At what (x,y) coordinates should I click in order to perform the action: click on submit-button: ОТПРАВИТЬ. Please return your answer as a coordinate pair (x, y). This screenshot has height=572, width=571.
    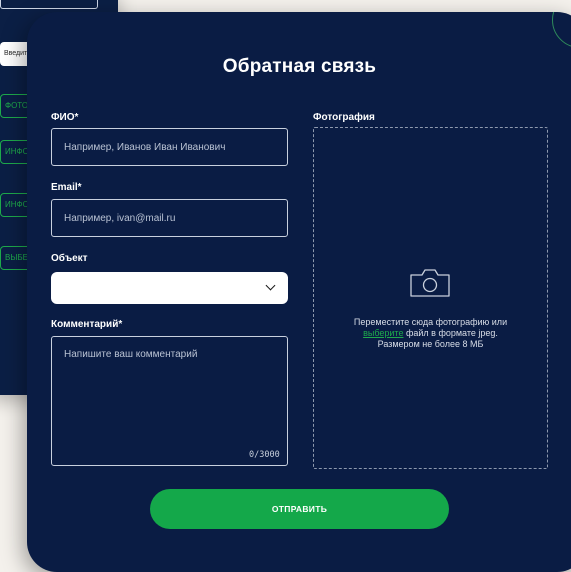
    Looking at the image, I should click on (299, 509).